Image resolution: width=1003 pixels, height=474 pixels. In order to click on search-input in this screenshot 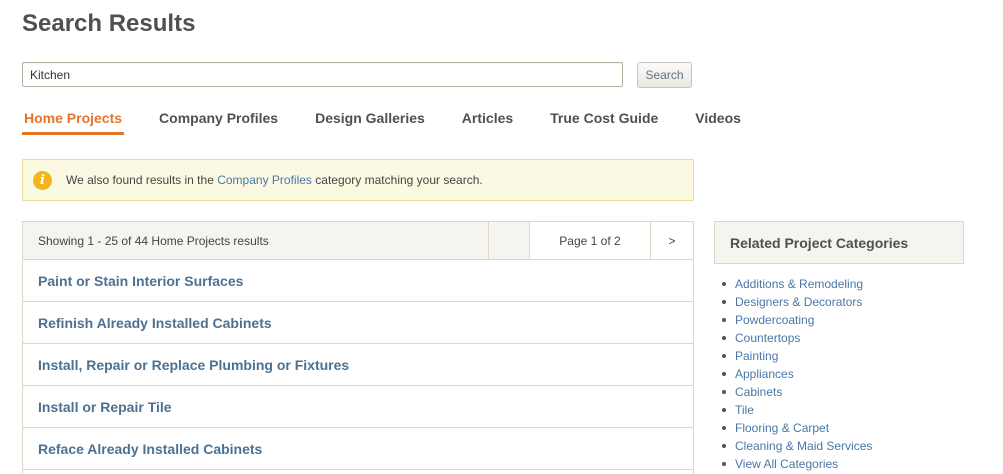, I will do `click(322, 74)`.